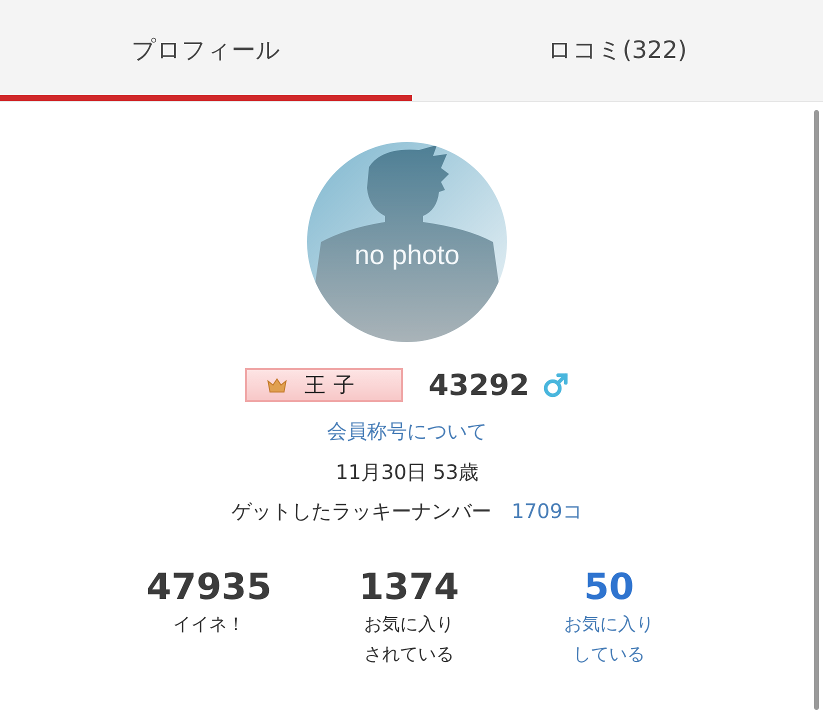 The image size is (823, 711). Describe the element at coordinates (407, 255) in the screenshot. I see `photo-caption: no photo` at that location.